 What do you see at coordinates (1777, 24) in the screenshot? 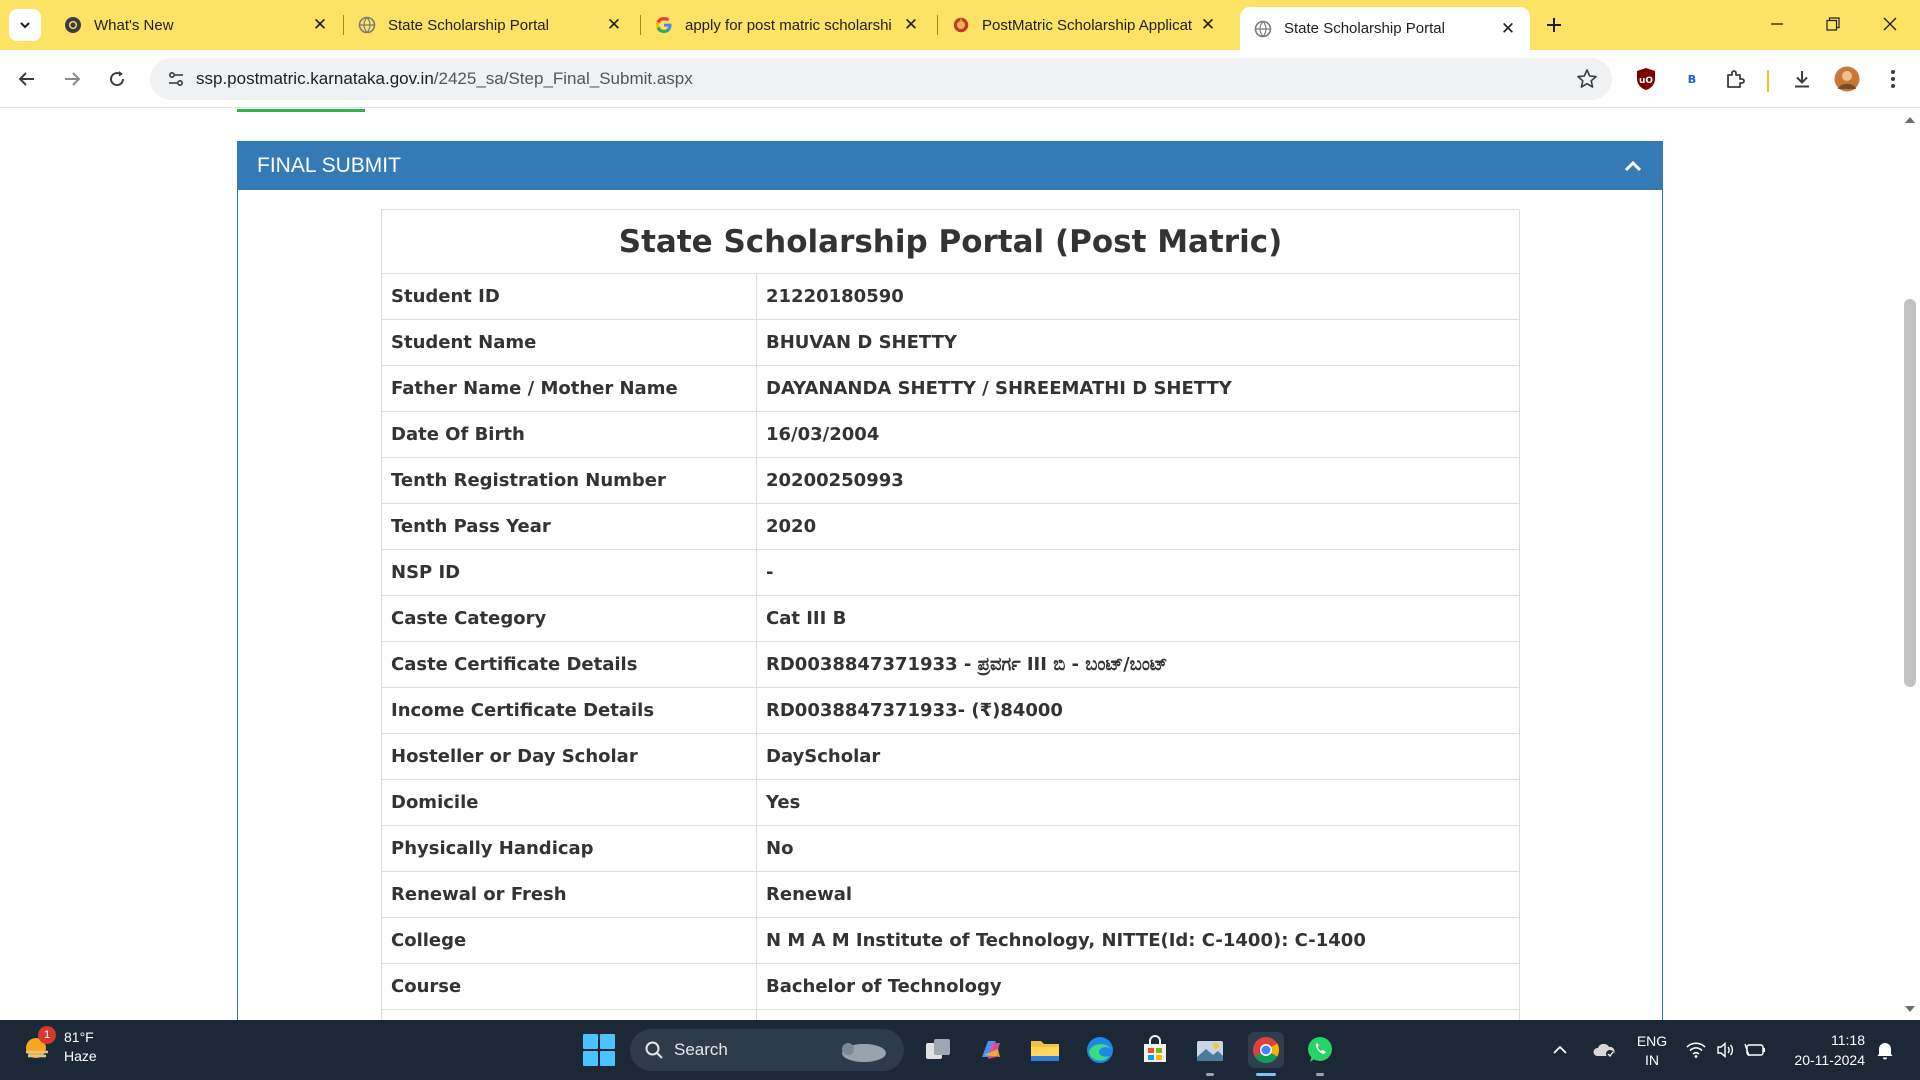
I see `minimize-button` at bounding box center [1777, 24].